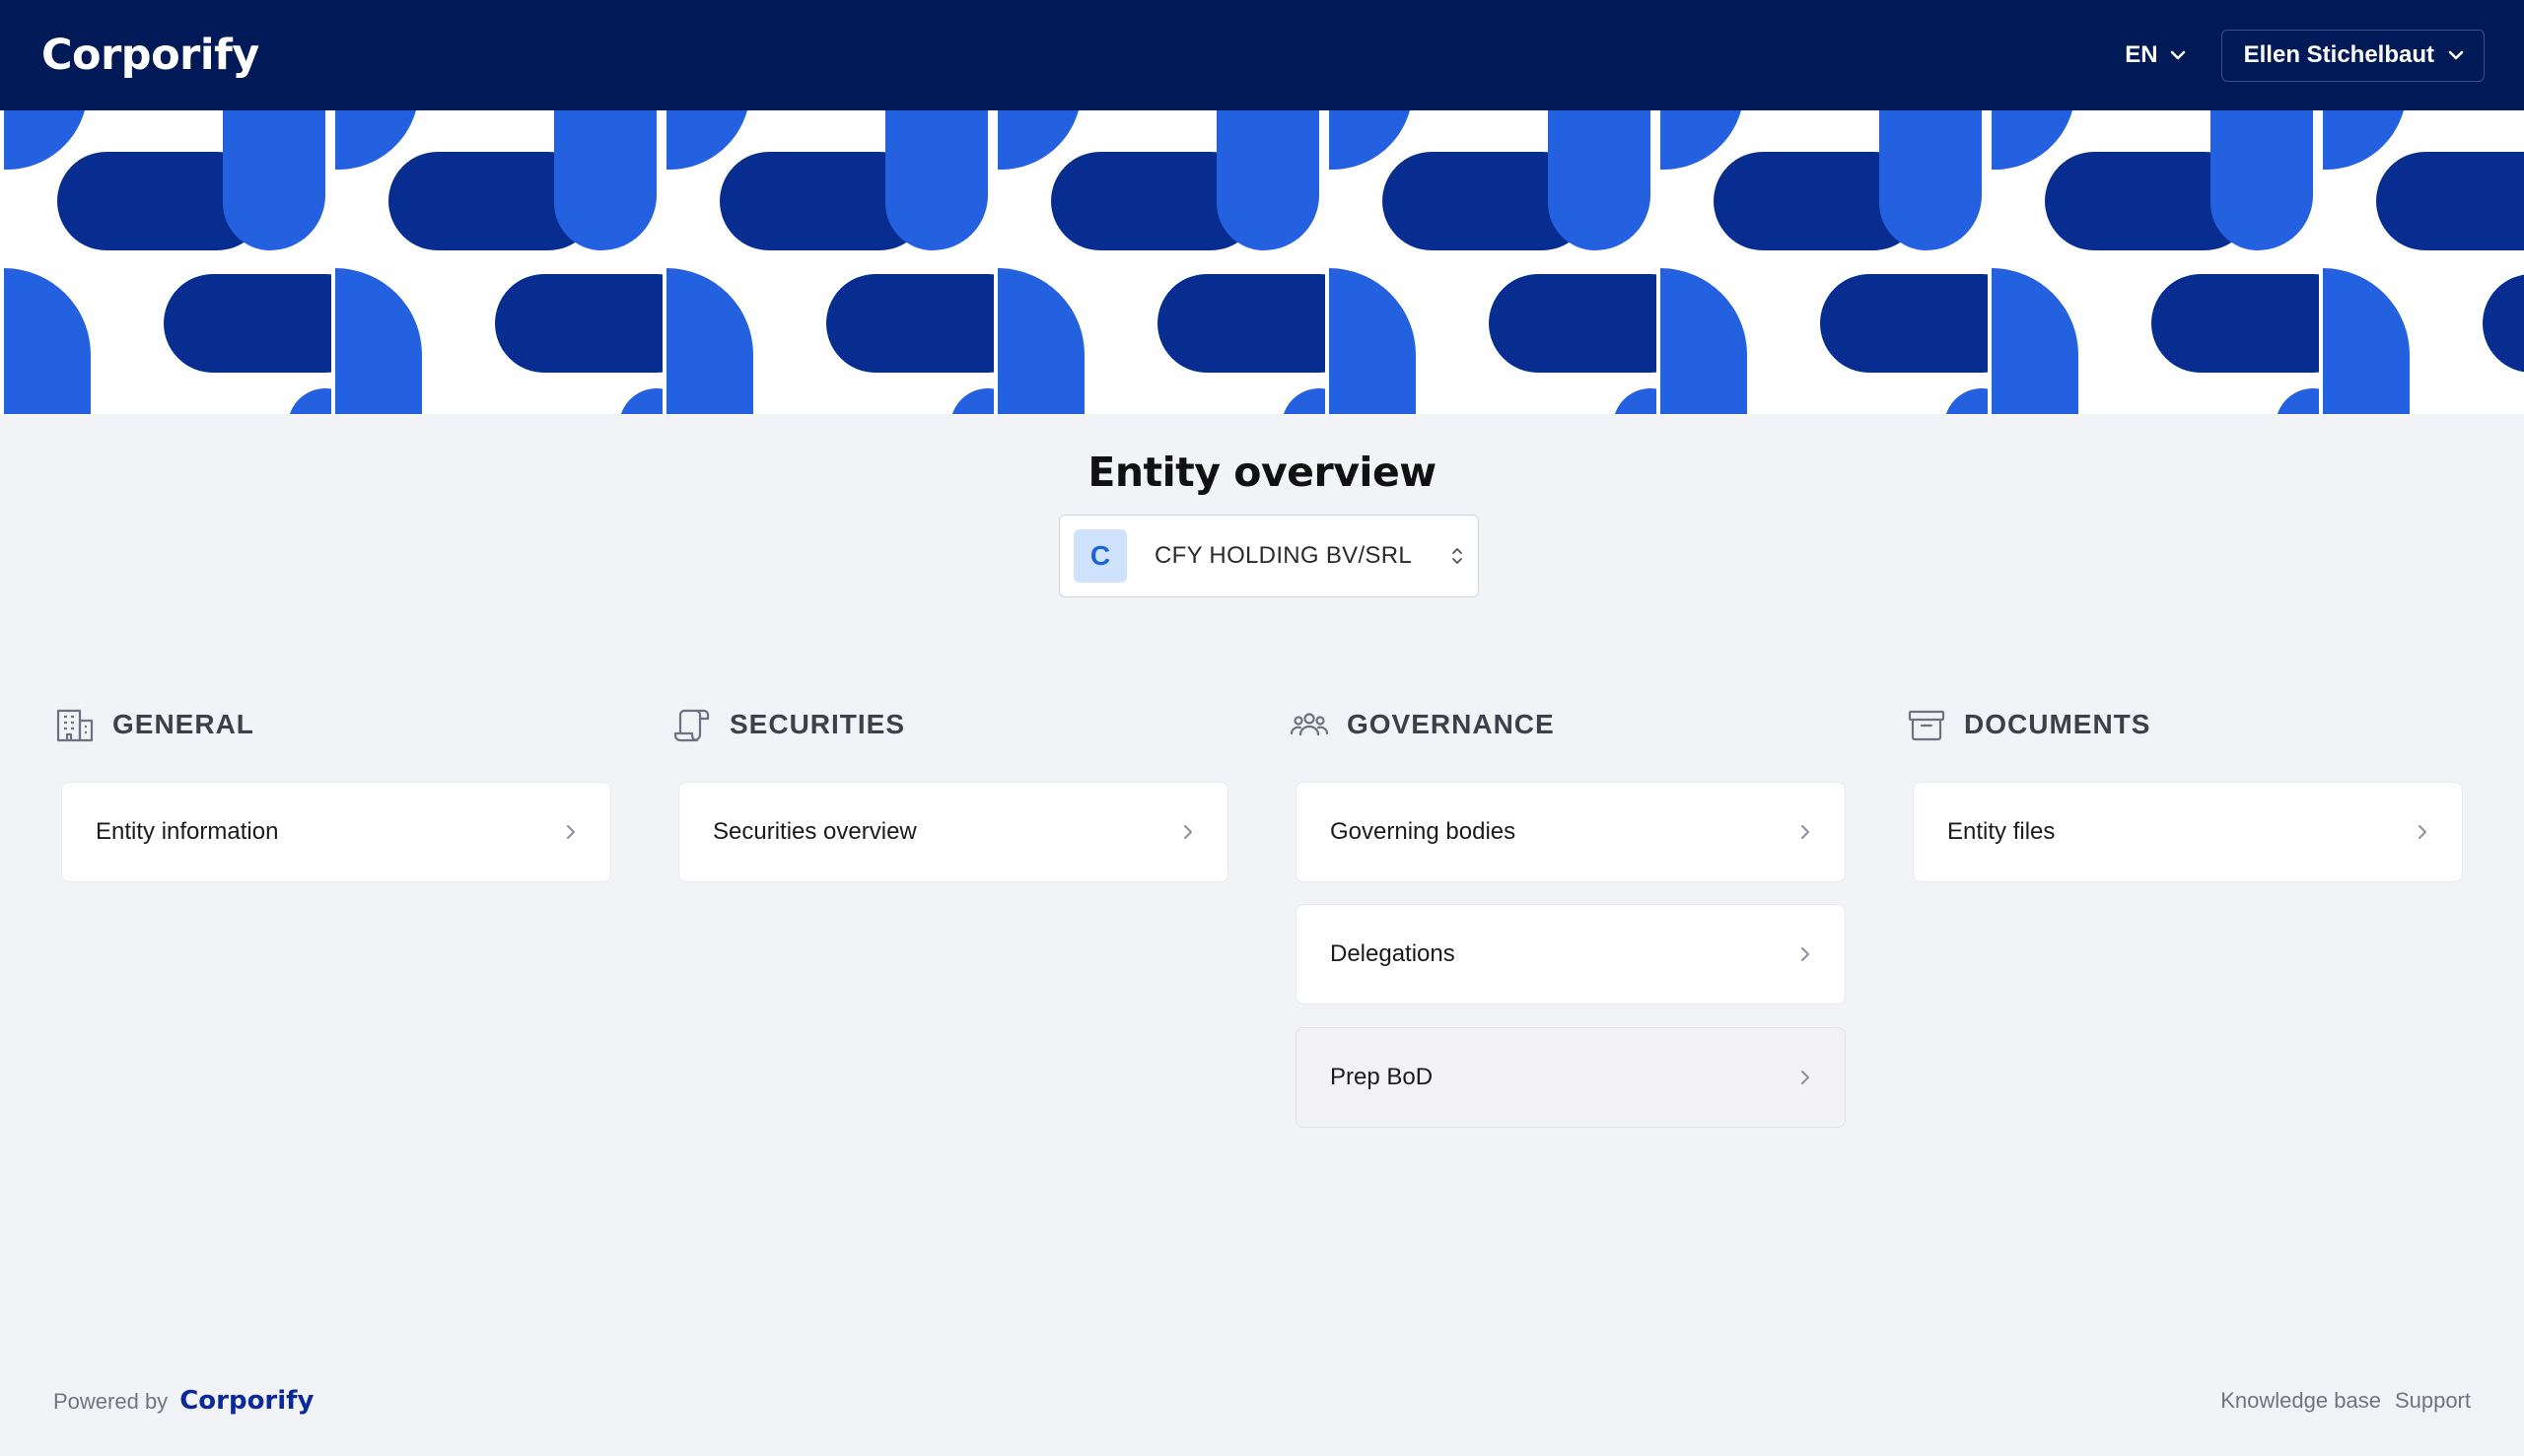  I want to click on language-selector: EN, so click(2155, 55).